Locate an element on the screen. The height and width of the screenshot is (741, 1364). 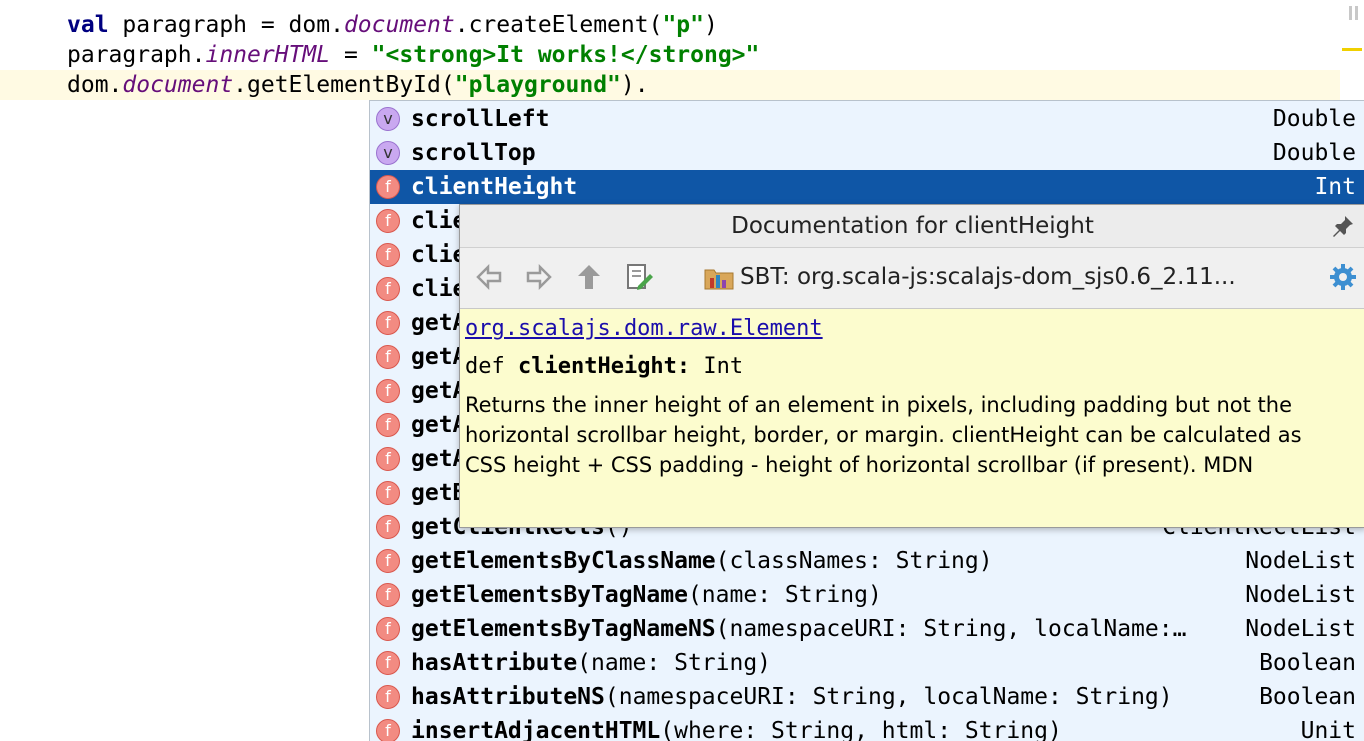
completion-item-label: hasAttributeNS is located at coordinates (508, 697).